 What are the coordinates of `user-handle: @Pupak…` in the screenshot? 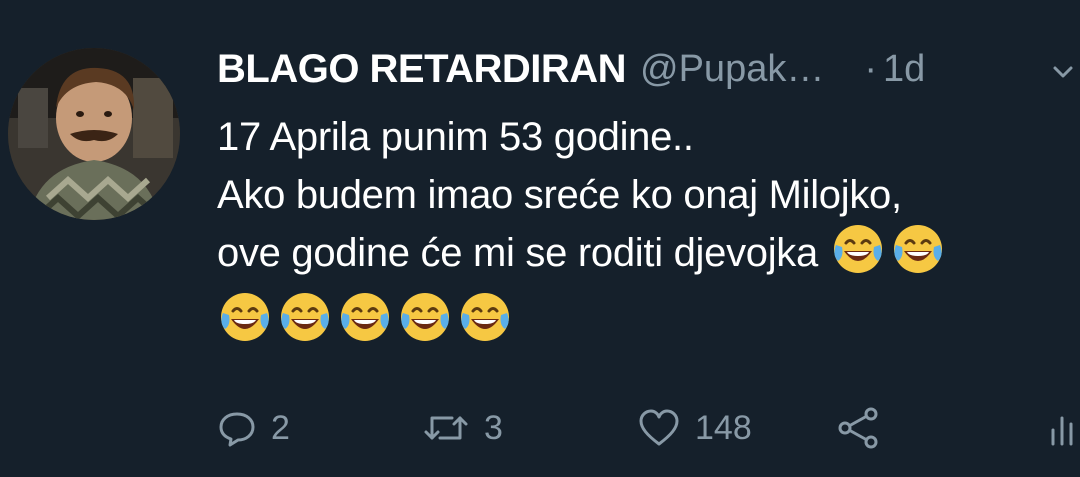 It's located at (732, 69).